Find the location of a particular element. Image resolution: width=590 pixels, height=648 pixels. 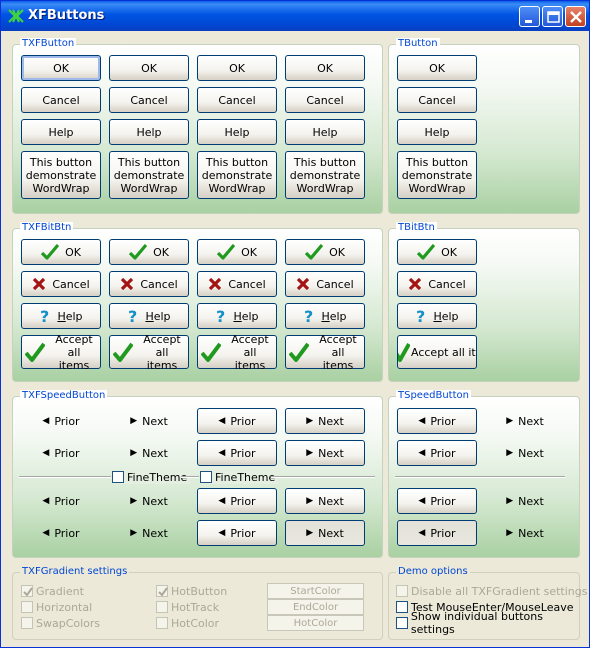

show-individual-checkbox: Show individual buttons settings is located at coordinates (492, 623).